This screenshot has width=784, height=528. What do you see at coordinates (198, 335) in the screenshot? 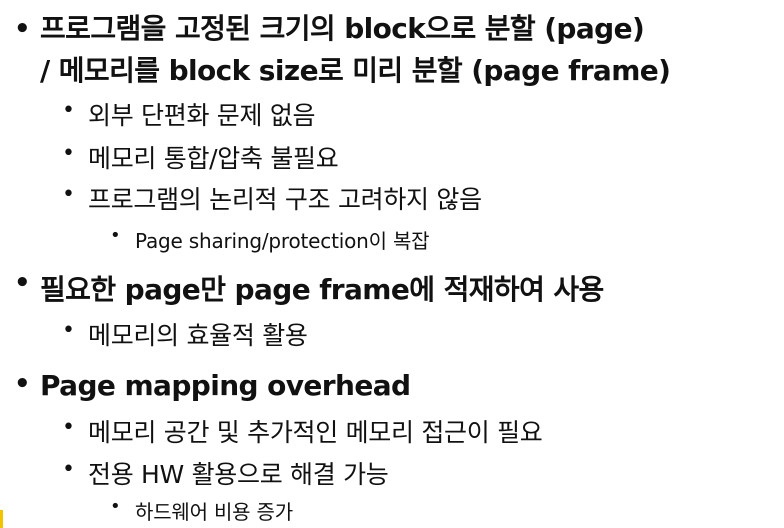
I see `bullet-text: 메모리의 효율적 활용` at bounding box center [198, 335].